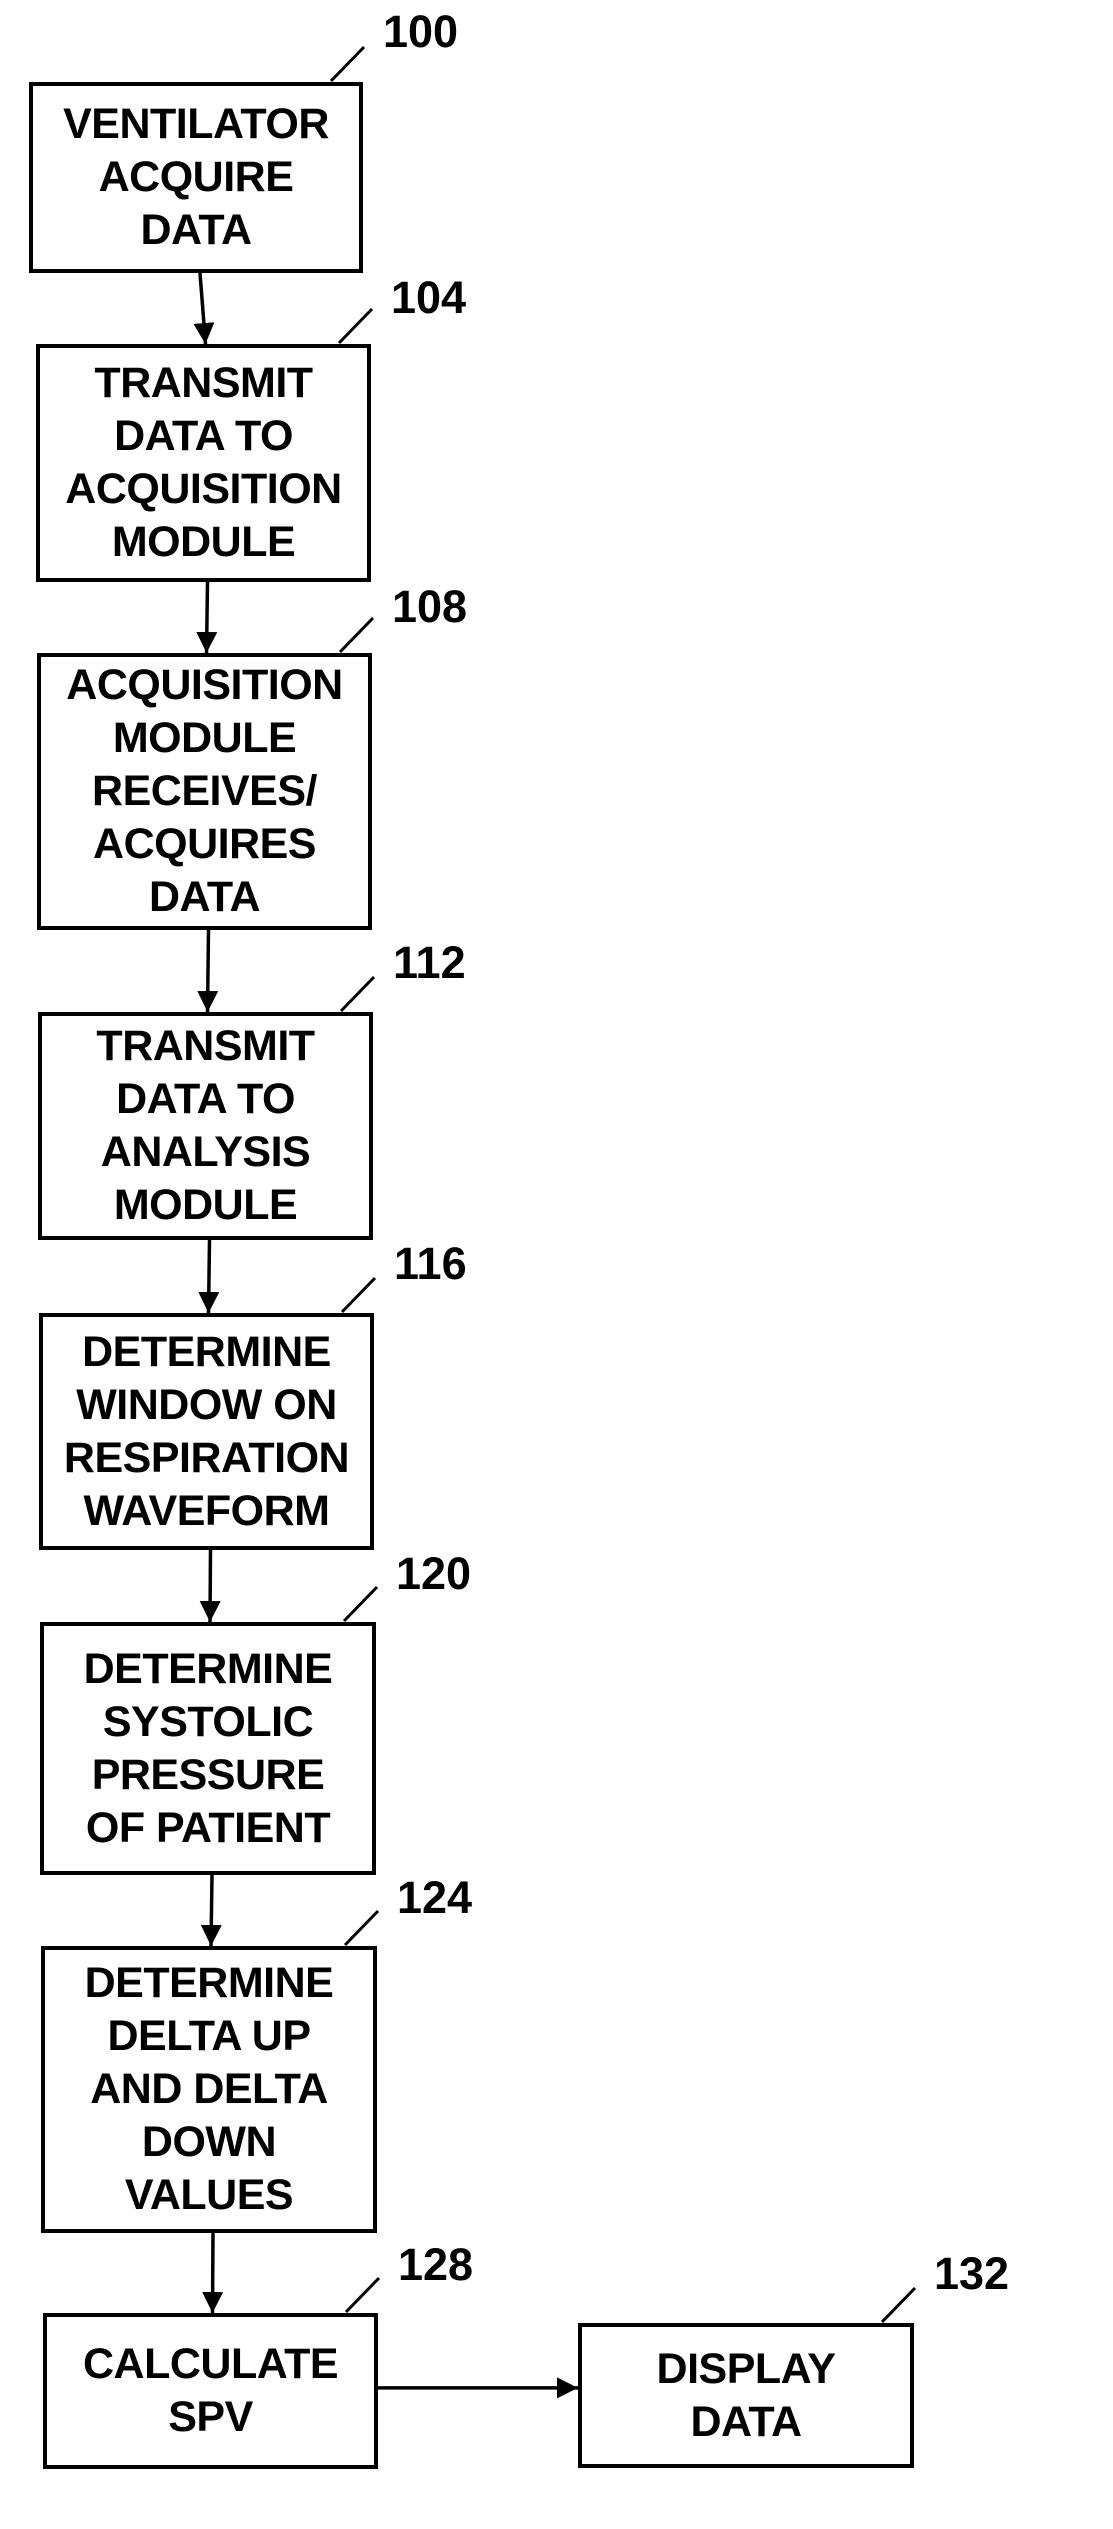 This screenshot has width=1113, height=2529. I want to click on step-text-line: RECEIVES/, so click(204, 791).